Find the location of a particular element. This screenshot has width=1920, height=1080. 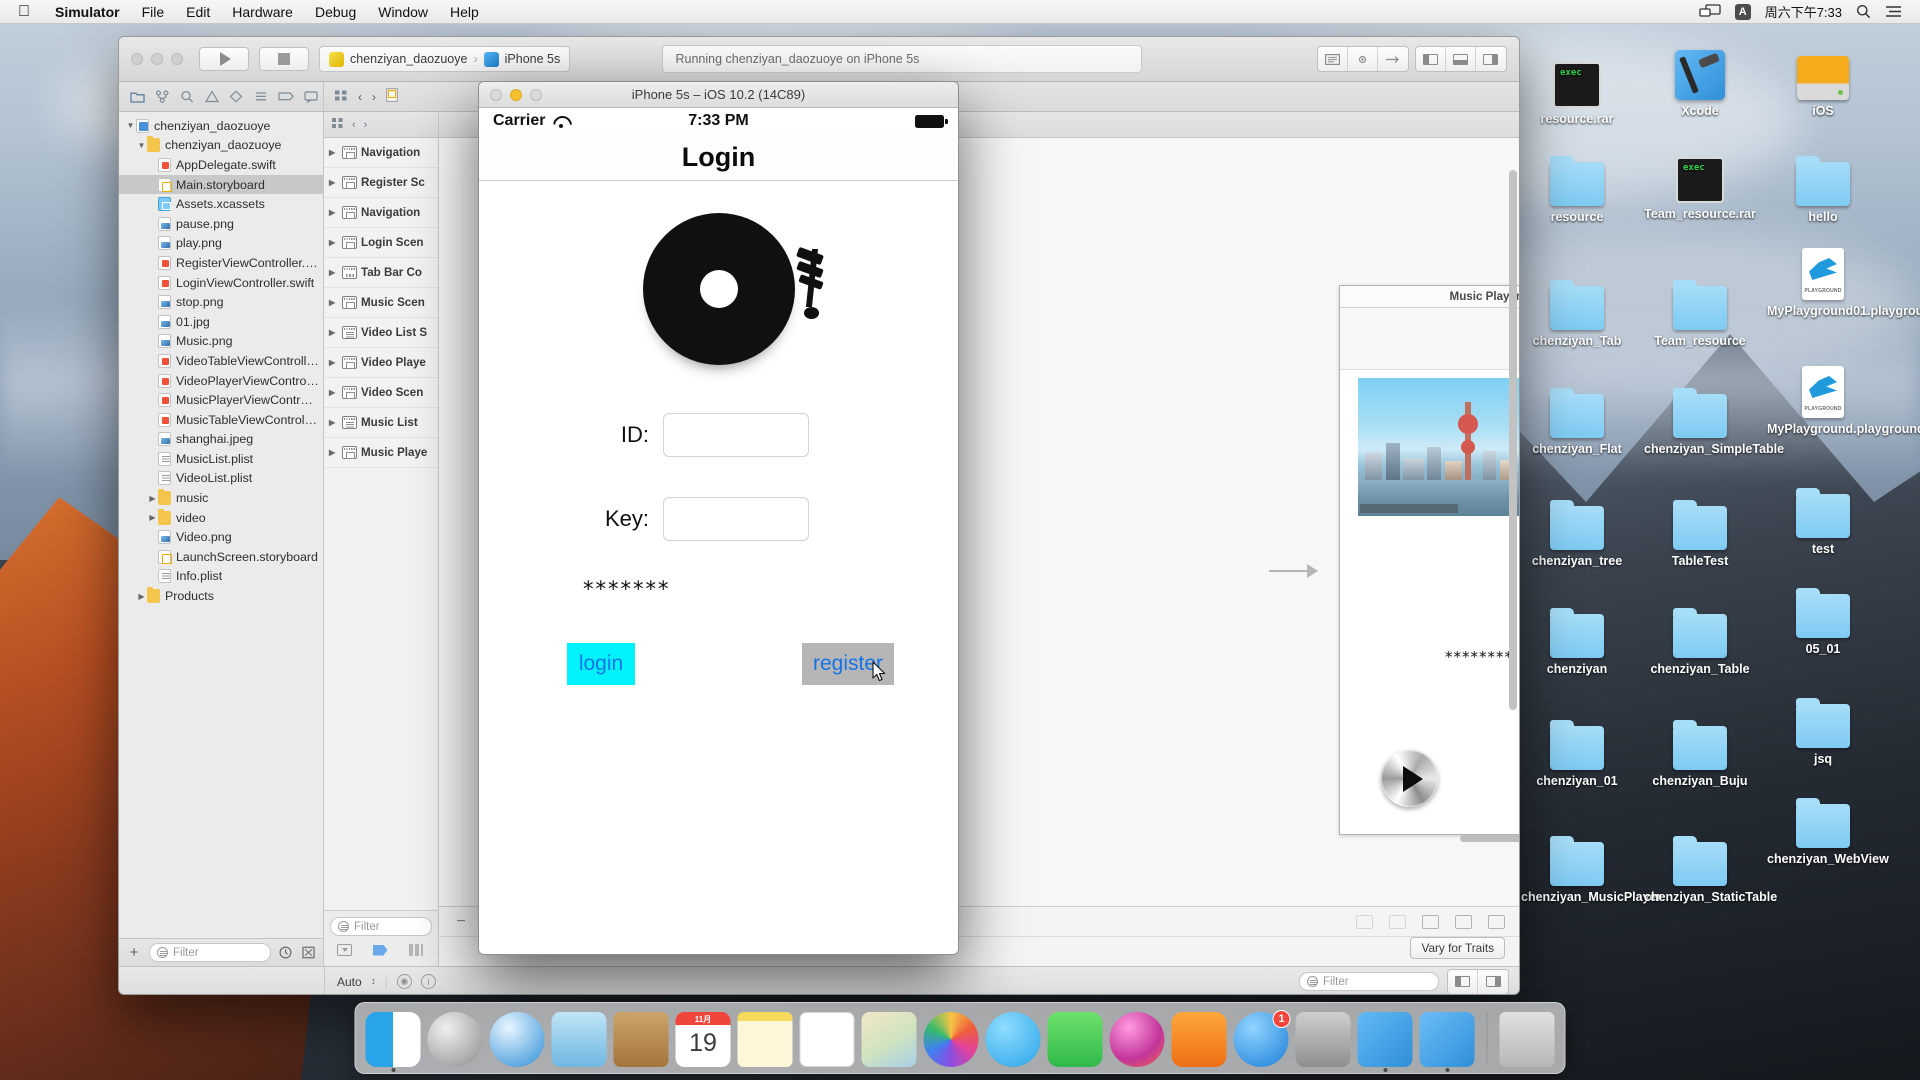

assistant-editor-button is located at coordinates (1362, 59).